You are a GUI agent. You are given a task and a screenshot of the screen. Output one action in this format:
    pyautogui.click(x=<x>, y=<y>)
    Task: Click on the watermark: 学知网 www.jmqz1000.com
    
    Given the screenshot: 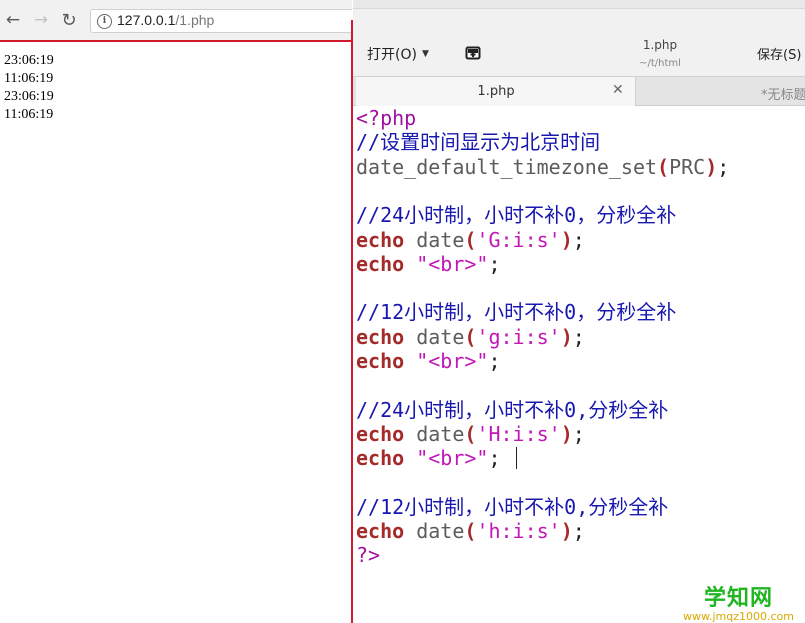 What is the action you would take?
    pyautogui.click(x=738, y=601)
    